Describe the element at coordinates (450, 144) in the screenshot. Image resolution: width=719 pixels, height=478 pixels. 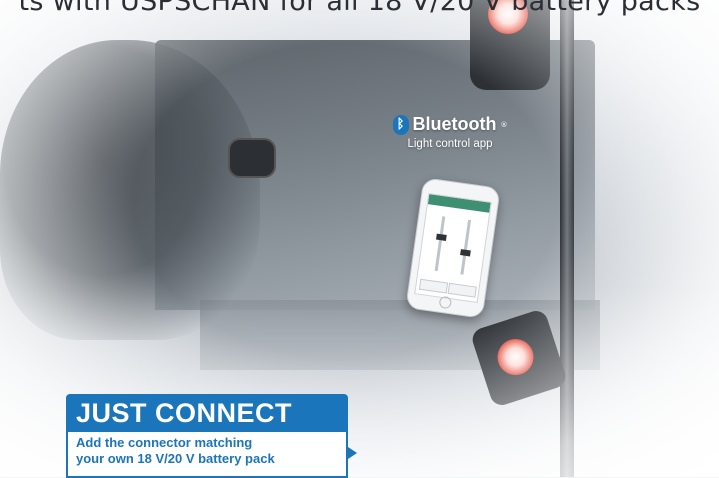
I see `bluetooth-subtitle: Light control app` at that location.